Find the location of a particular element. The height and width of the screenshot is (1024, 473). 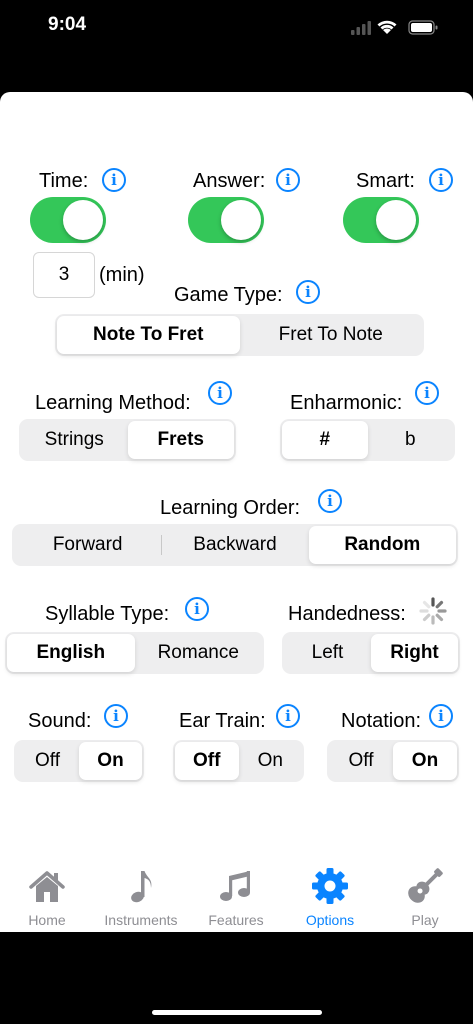

sound-label: Sound: is located at coordinates (60, 721).